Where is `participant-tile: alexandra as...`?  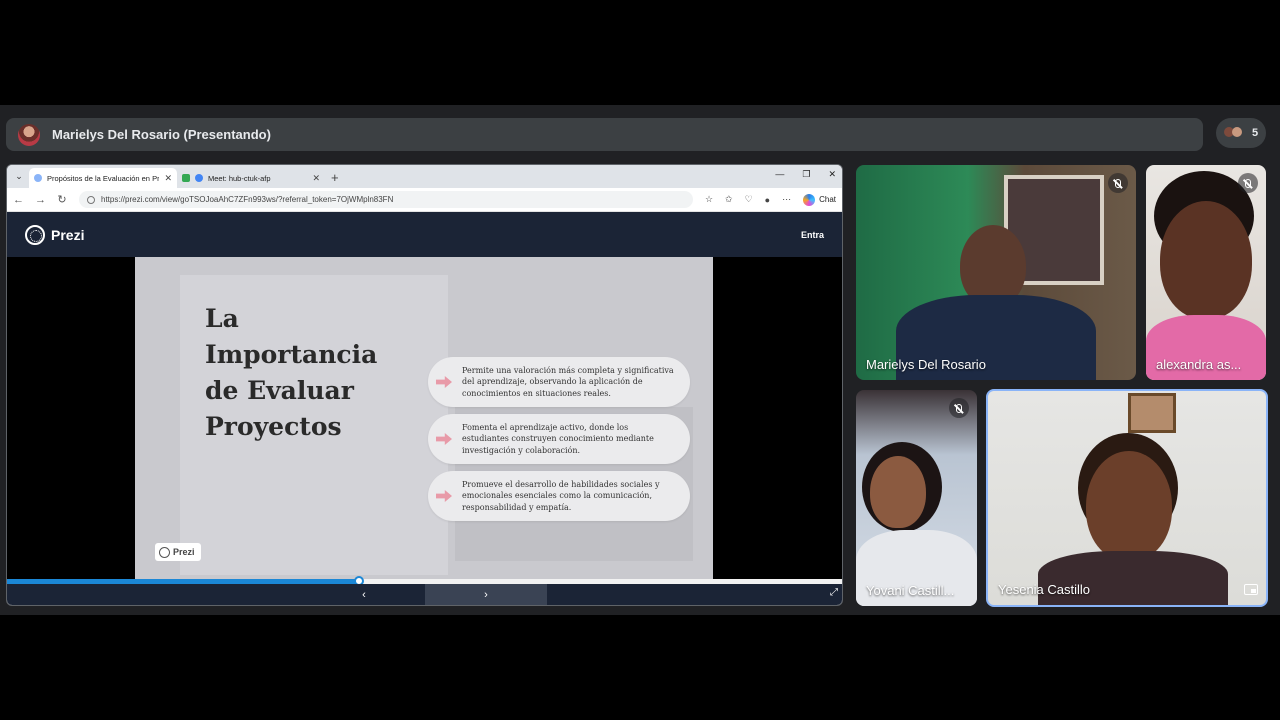
participant-tile: alexandra as... is located at coordinates (1206, 272).